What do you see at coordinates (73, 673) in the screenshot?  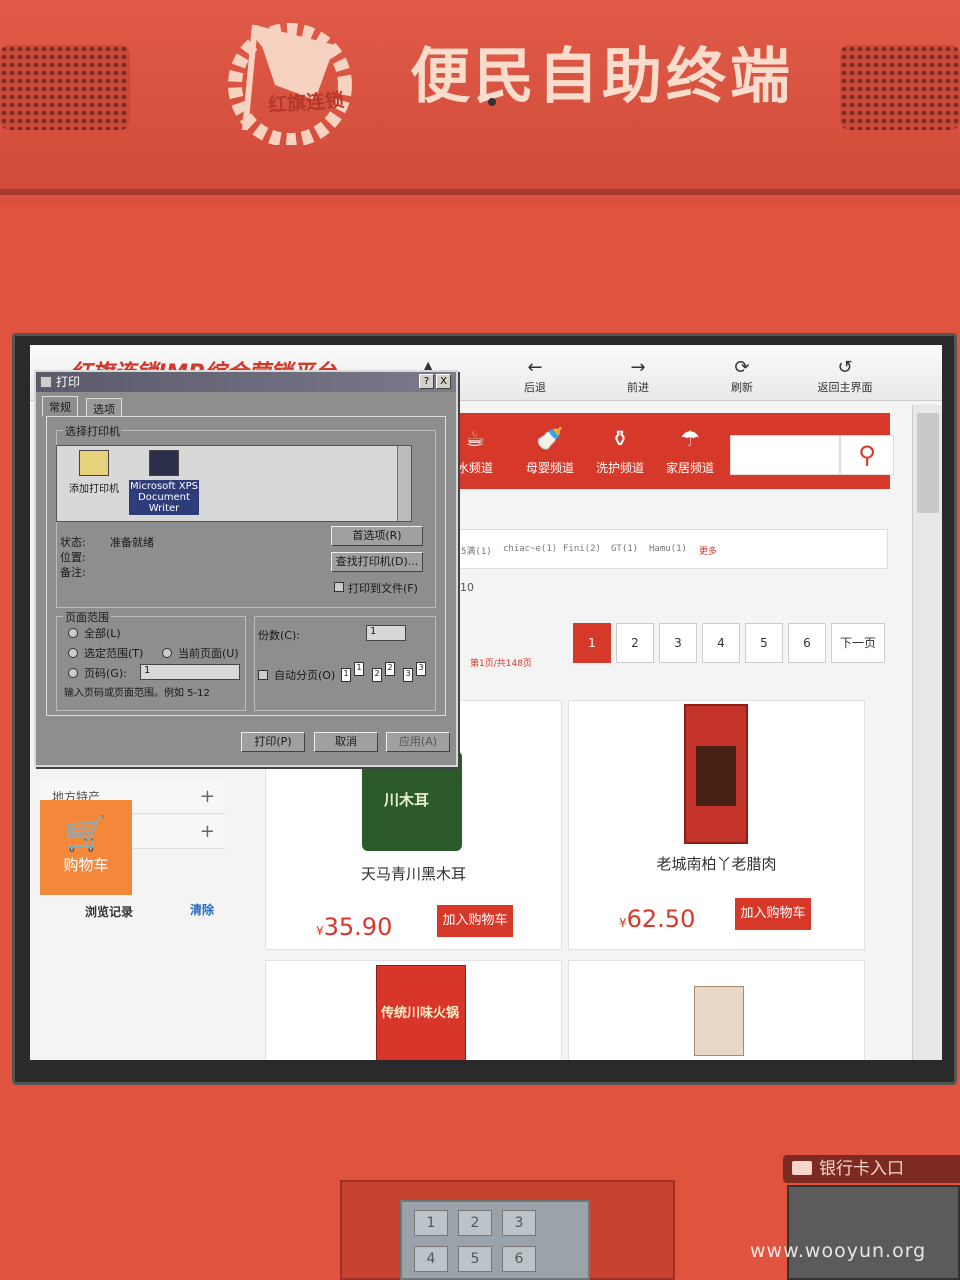 I see `range-pages-radio` at bounding box center [73, 673].